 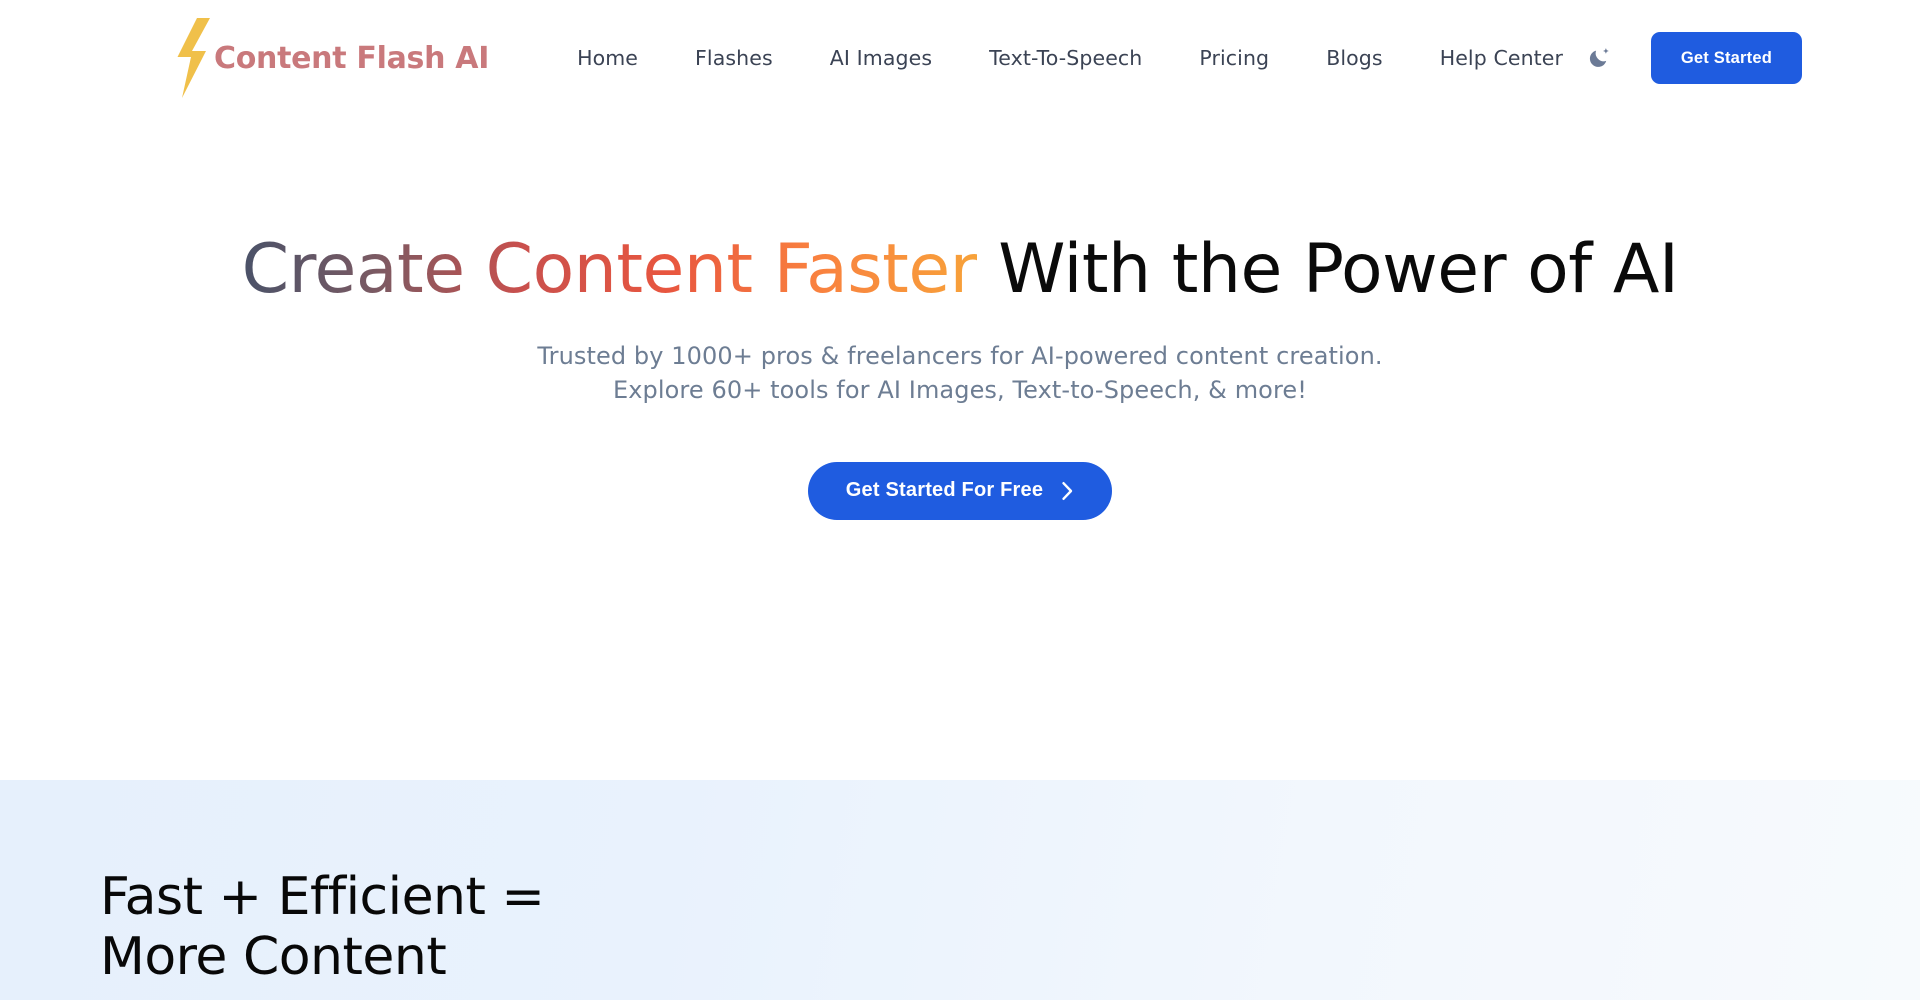 I want to click on lightning-bolt-icon, so click(x=193, y=58).